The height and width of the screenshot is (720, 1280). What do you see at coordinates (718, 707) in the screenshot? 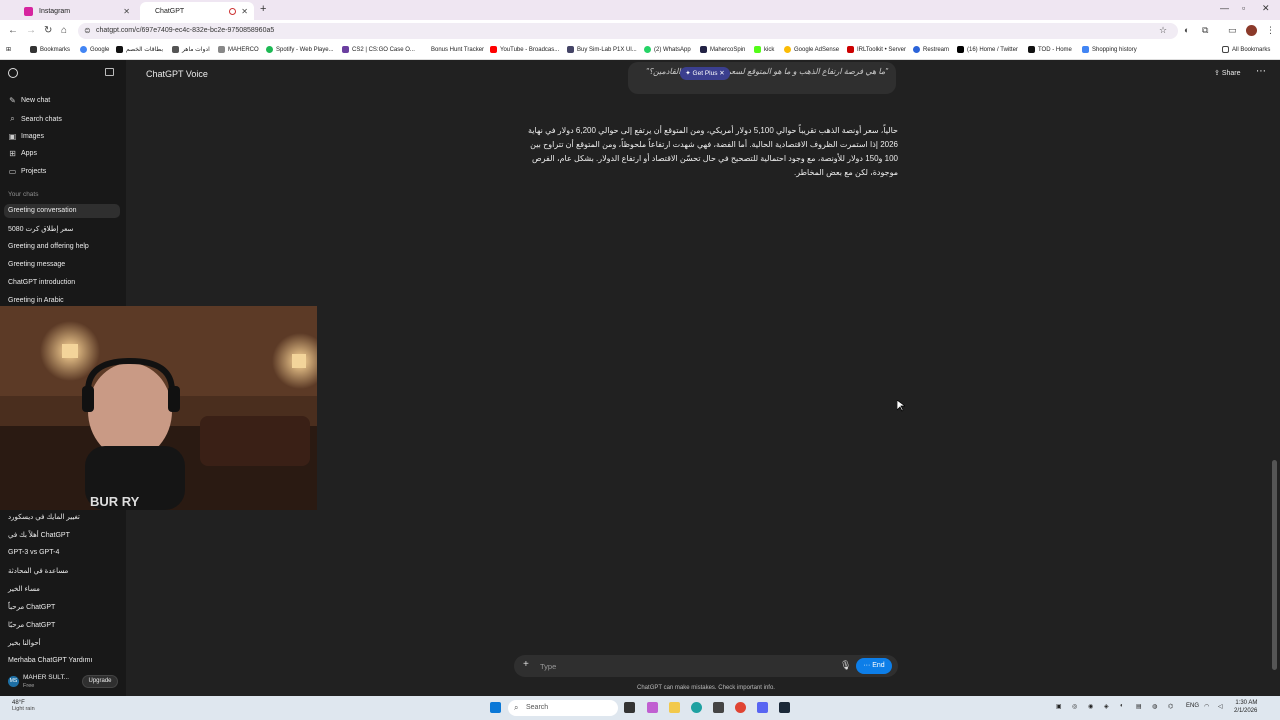
I see `store-icon` at bounding box center [718, 707].